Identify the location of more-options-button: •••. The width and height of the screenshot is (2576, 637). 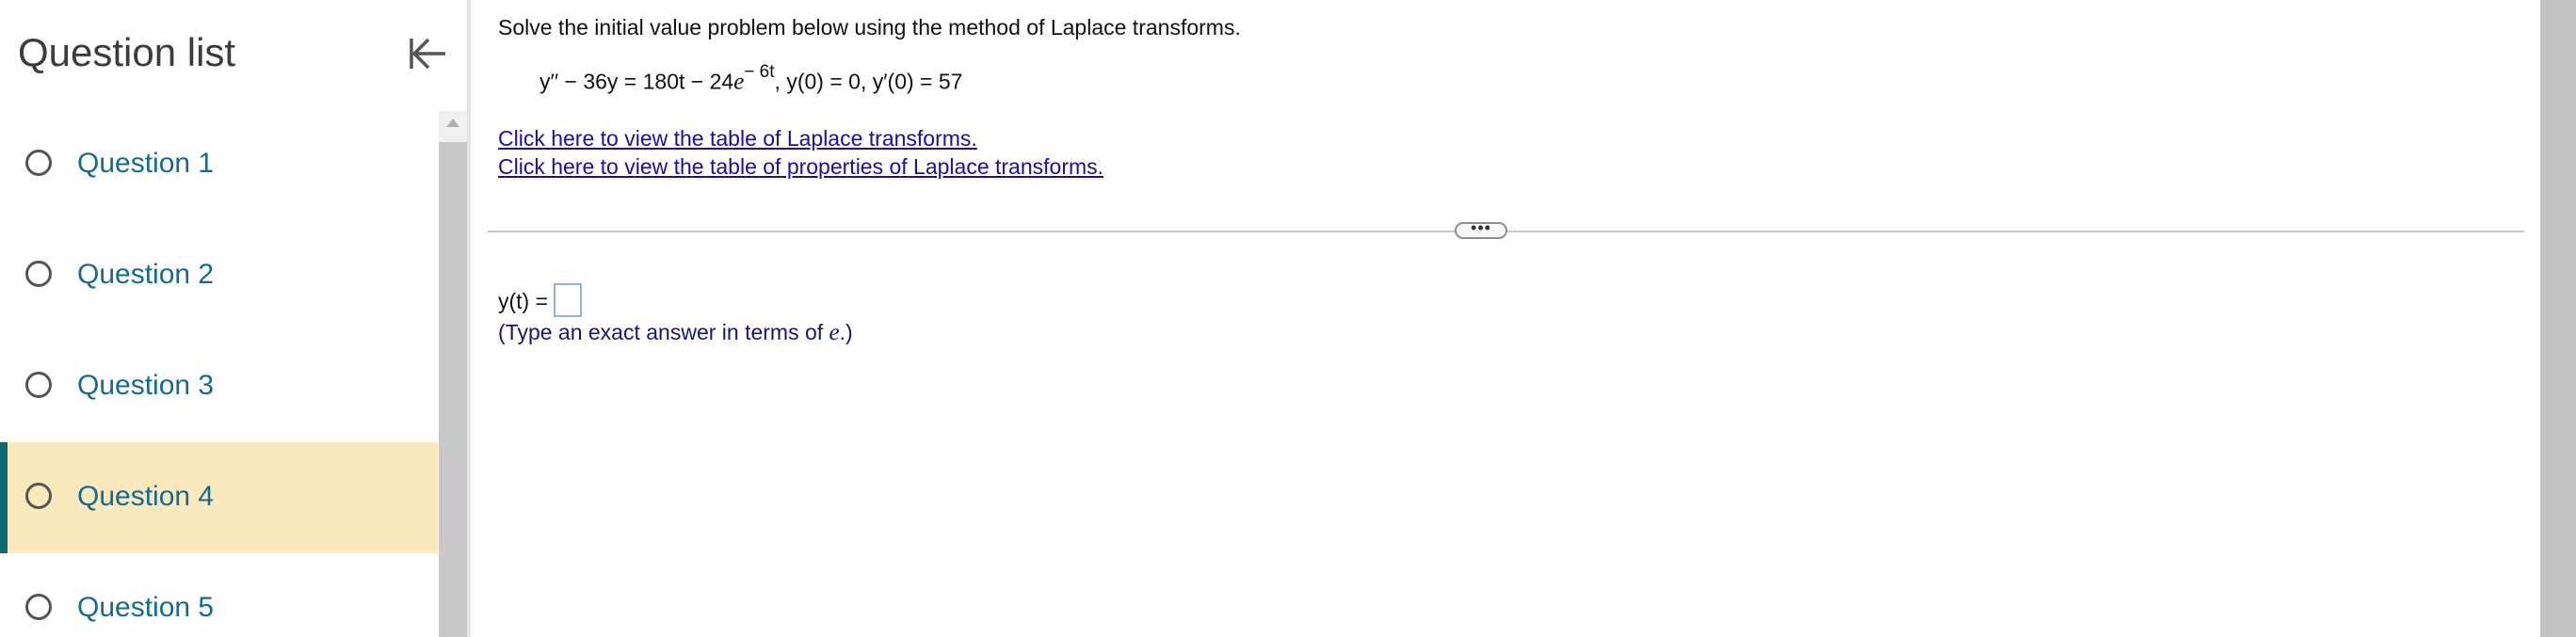
(1481, 229).